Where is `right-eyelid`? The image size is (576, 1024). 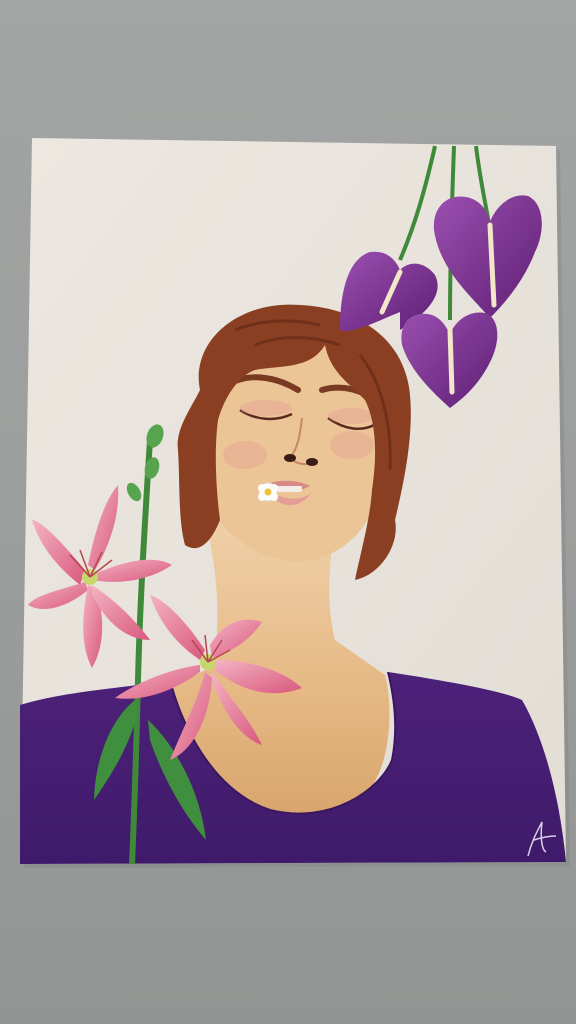
right-eyelid is located at coordinates (352, 416).